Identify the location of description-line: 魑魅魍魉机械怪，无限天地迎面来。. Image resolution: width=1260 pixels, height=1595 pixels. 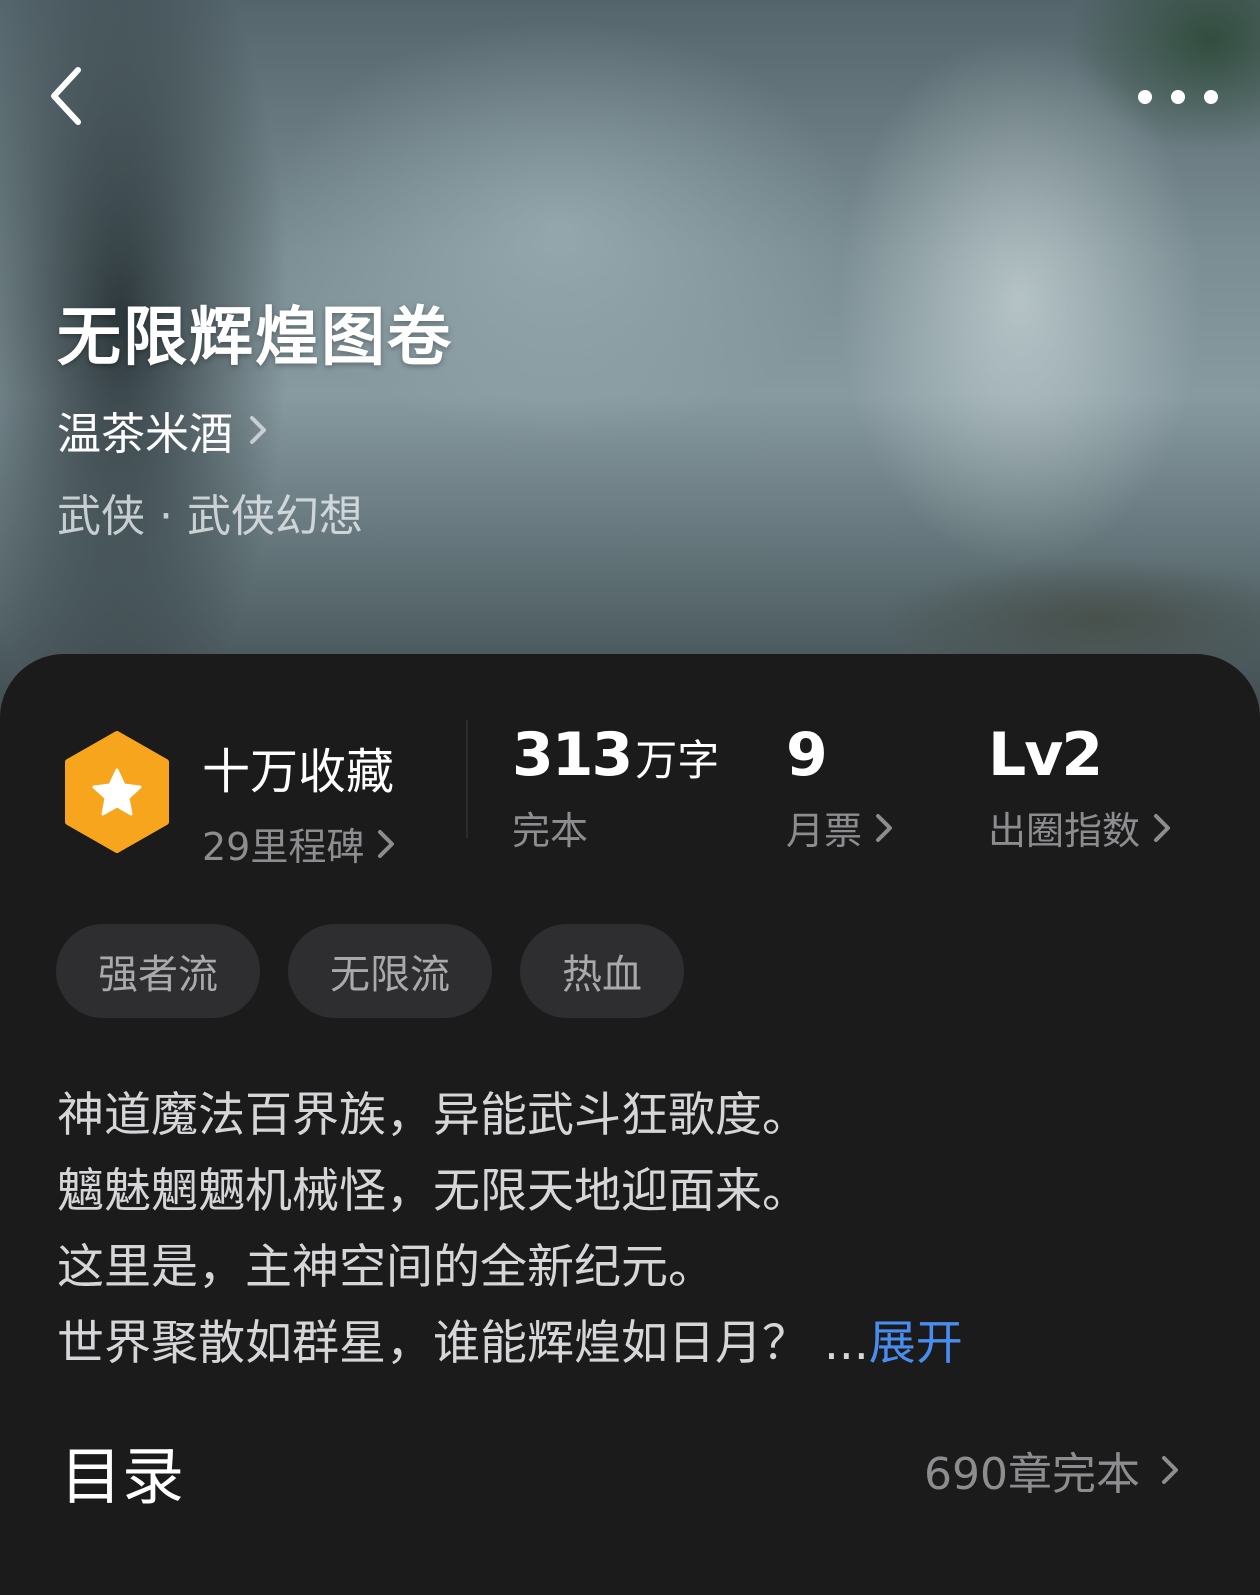
(433, 1191).